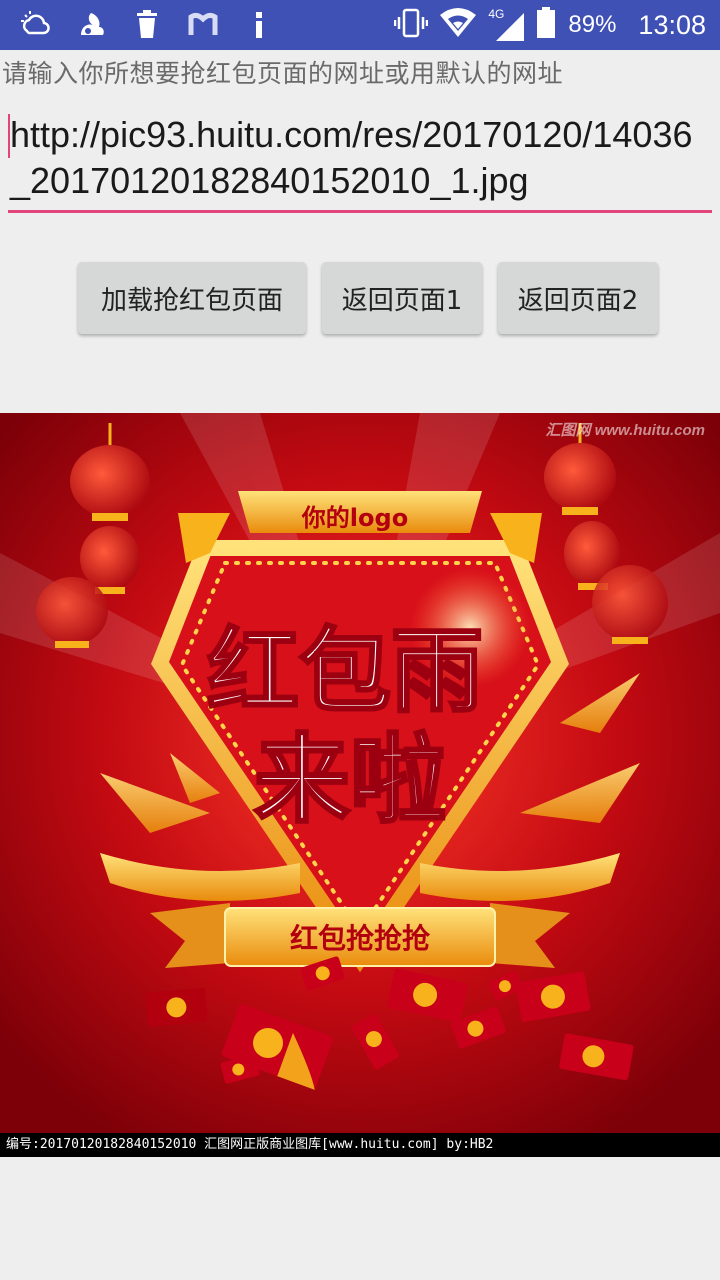  What do you see at coordinates (192, 298) in the screenshot?
I see `load-redpacket-page-button: 加载抢红包页面` at bounding box center [192, 298].